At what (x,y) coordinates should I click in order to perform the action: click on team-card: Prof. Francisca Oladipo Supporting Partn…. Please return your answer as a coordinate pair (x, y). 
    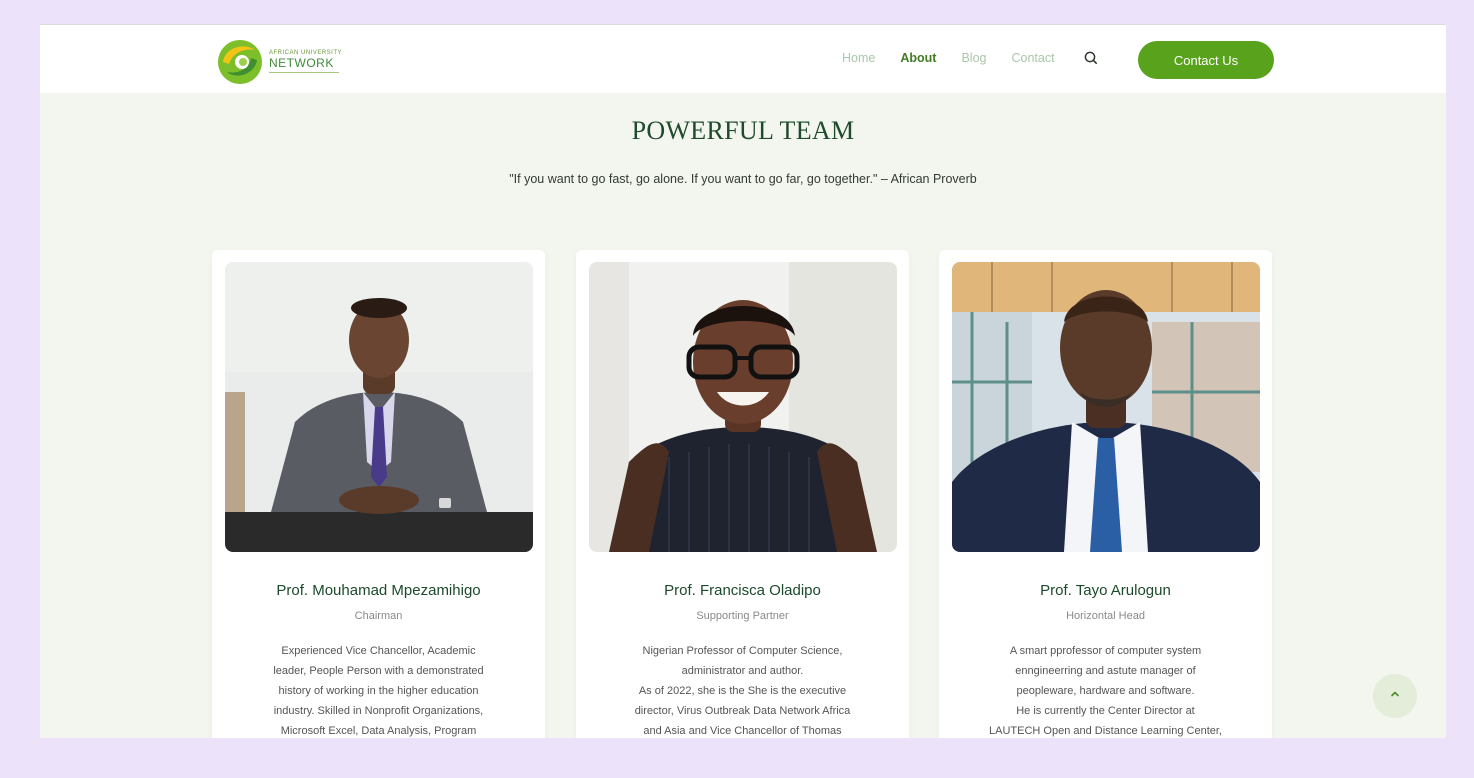
    Looking at the image, I should click on (742, 494).